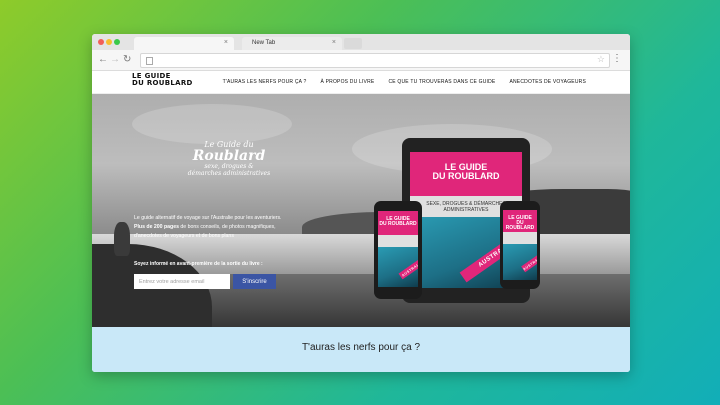  What do you see at coordinates (115, 59) in the screenshot?
I see `forward-arrow-icon: →` at bounding box center [115, 59].